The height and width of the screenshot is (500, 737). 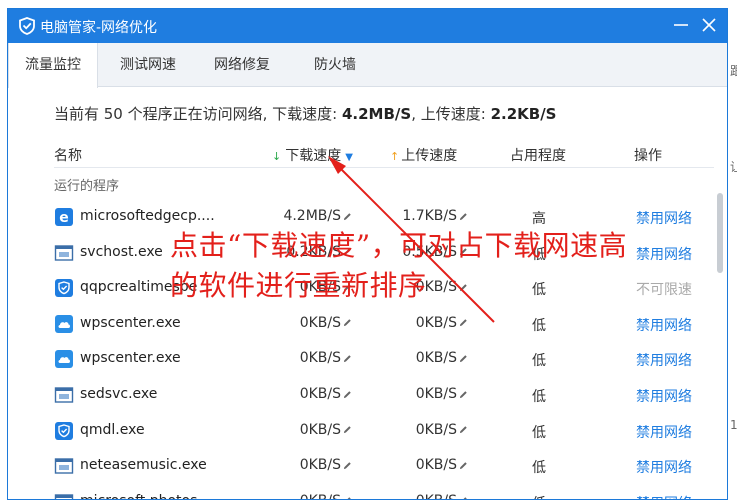 What do you see at coordinates (360, 431) in the screenshot?
I see `table-row: qmdl.exe 0KB/S 0KB/S 低 禁用网络` at bounding box center [360, 431].